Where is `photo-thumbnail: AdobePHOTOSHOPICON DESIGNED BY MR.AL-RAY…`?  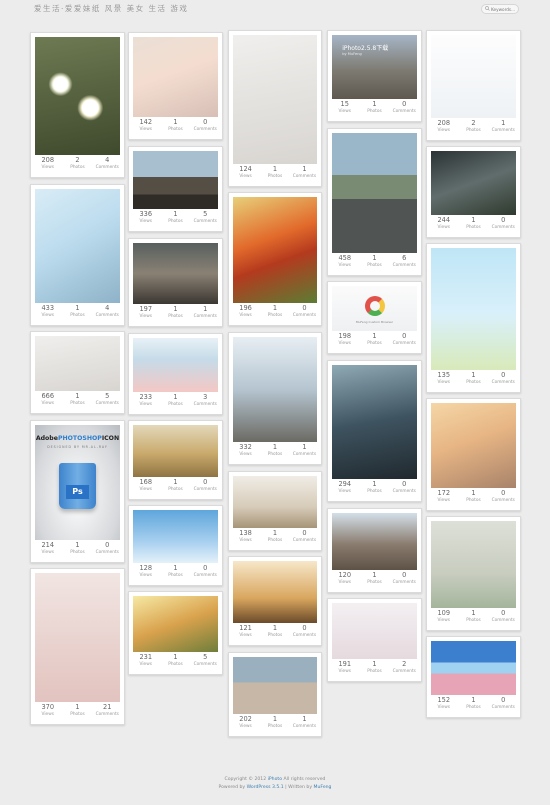
photo-thumbnail: AdobePHOTOSHOPICON DESIGNED BY MR.AL-RAY… is located at coordinates (77, 482).